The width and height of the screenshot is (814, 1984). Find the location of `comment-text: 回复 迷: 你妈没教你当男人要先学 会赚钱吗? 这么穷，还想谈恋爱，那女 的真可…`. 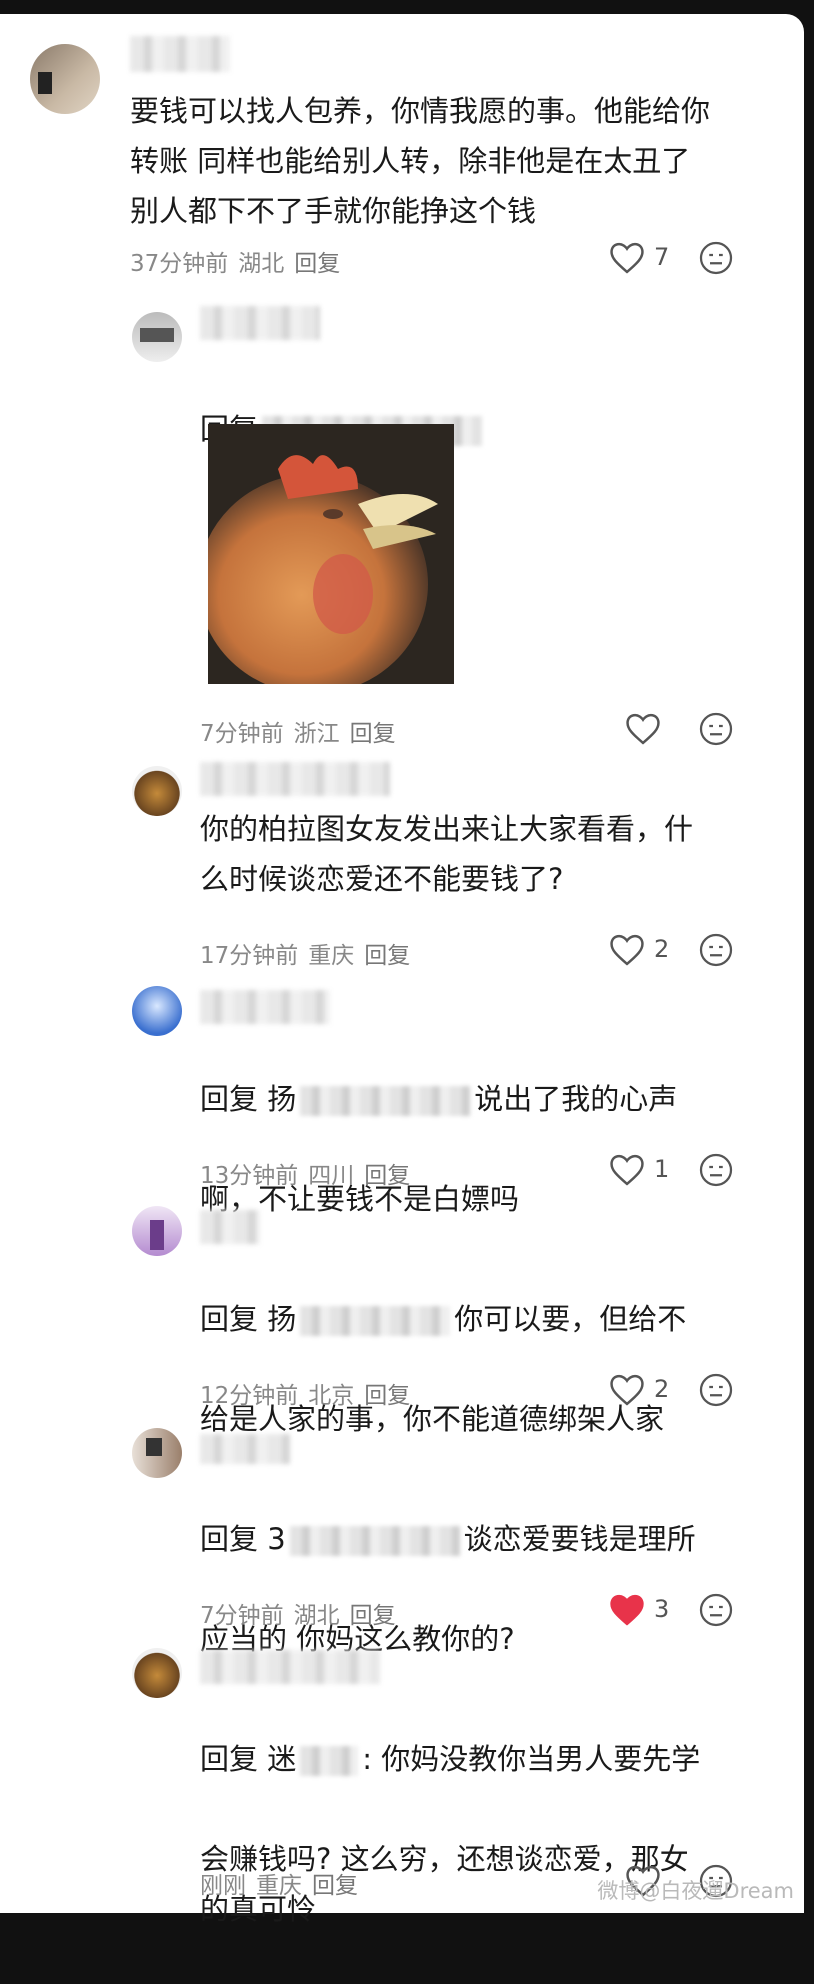

comment-text: 回复 迷: 你妈没教你当男人要先学 会赚钱吗? 这么穷，还想谈恋爱，那女 的真可… is located at coordinates (480, 1834).